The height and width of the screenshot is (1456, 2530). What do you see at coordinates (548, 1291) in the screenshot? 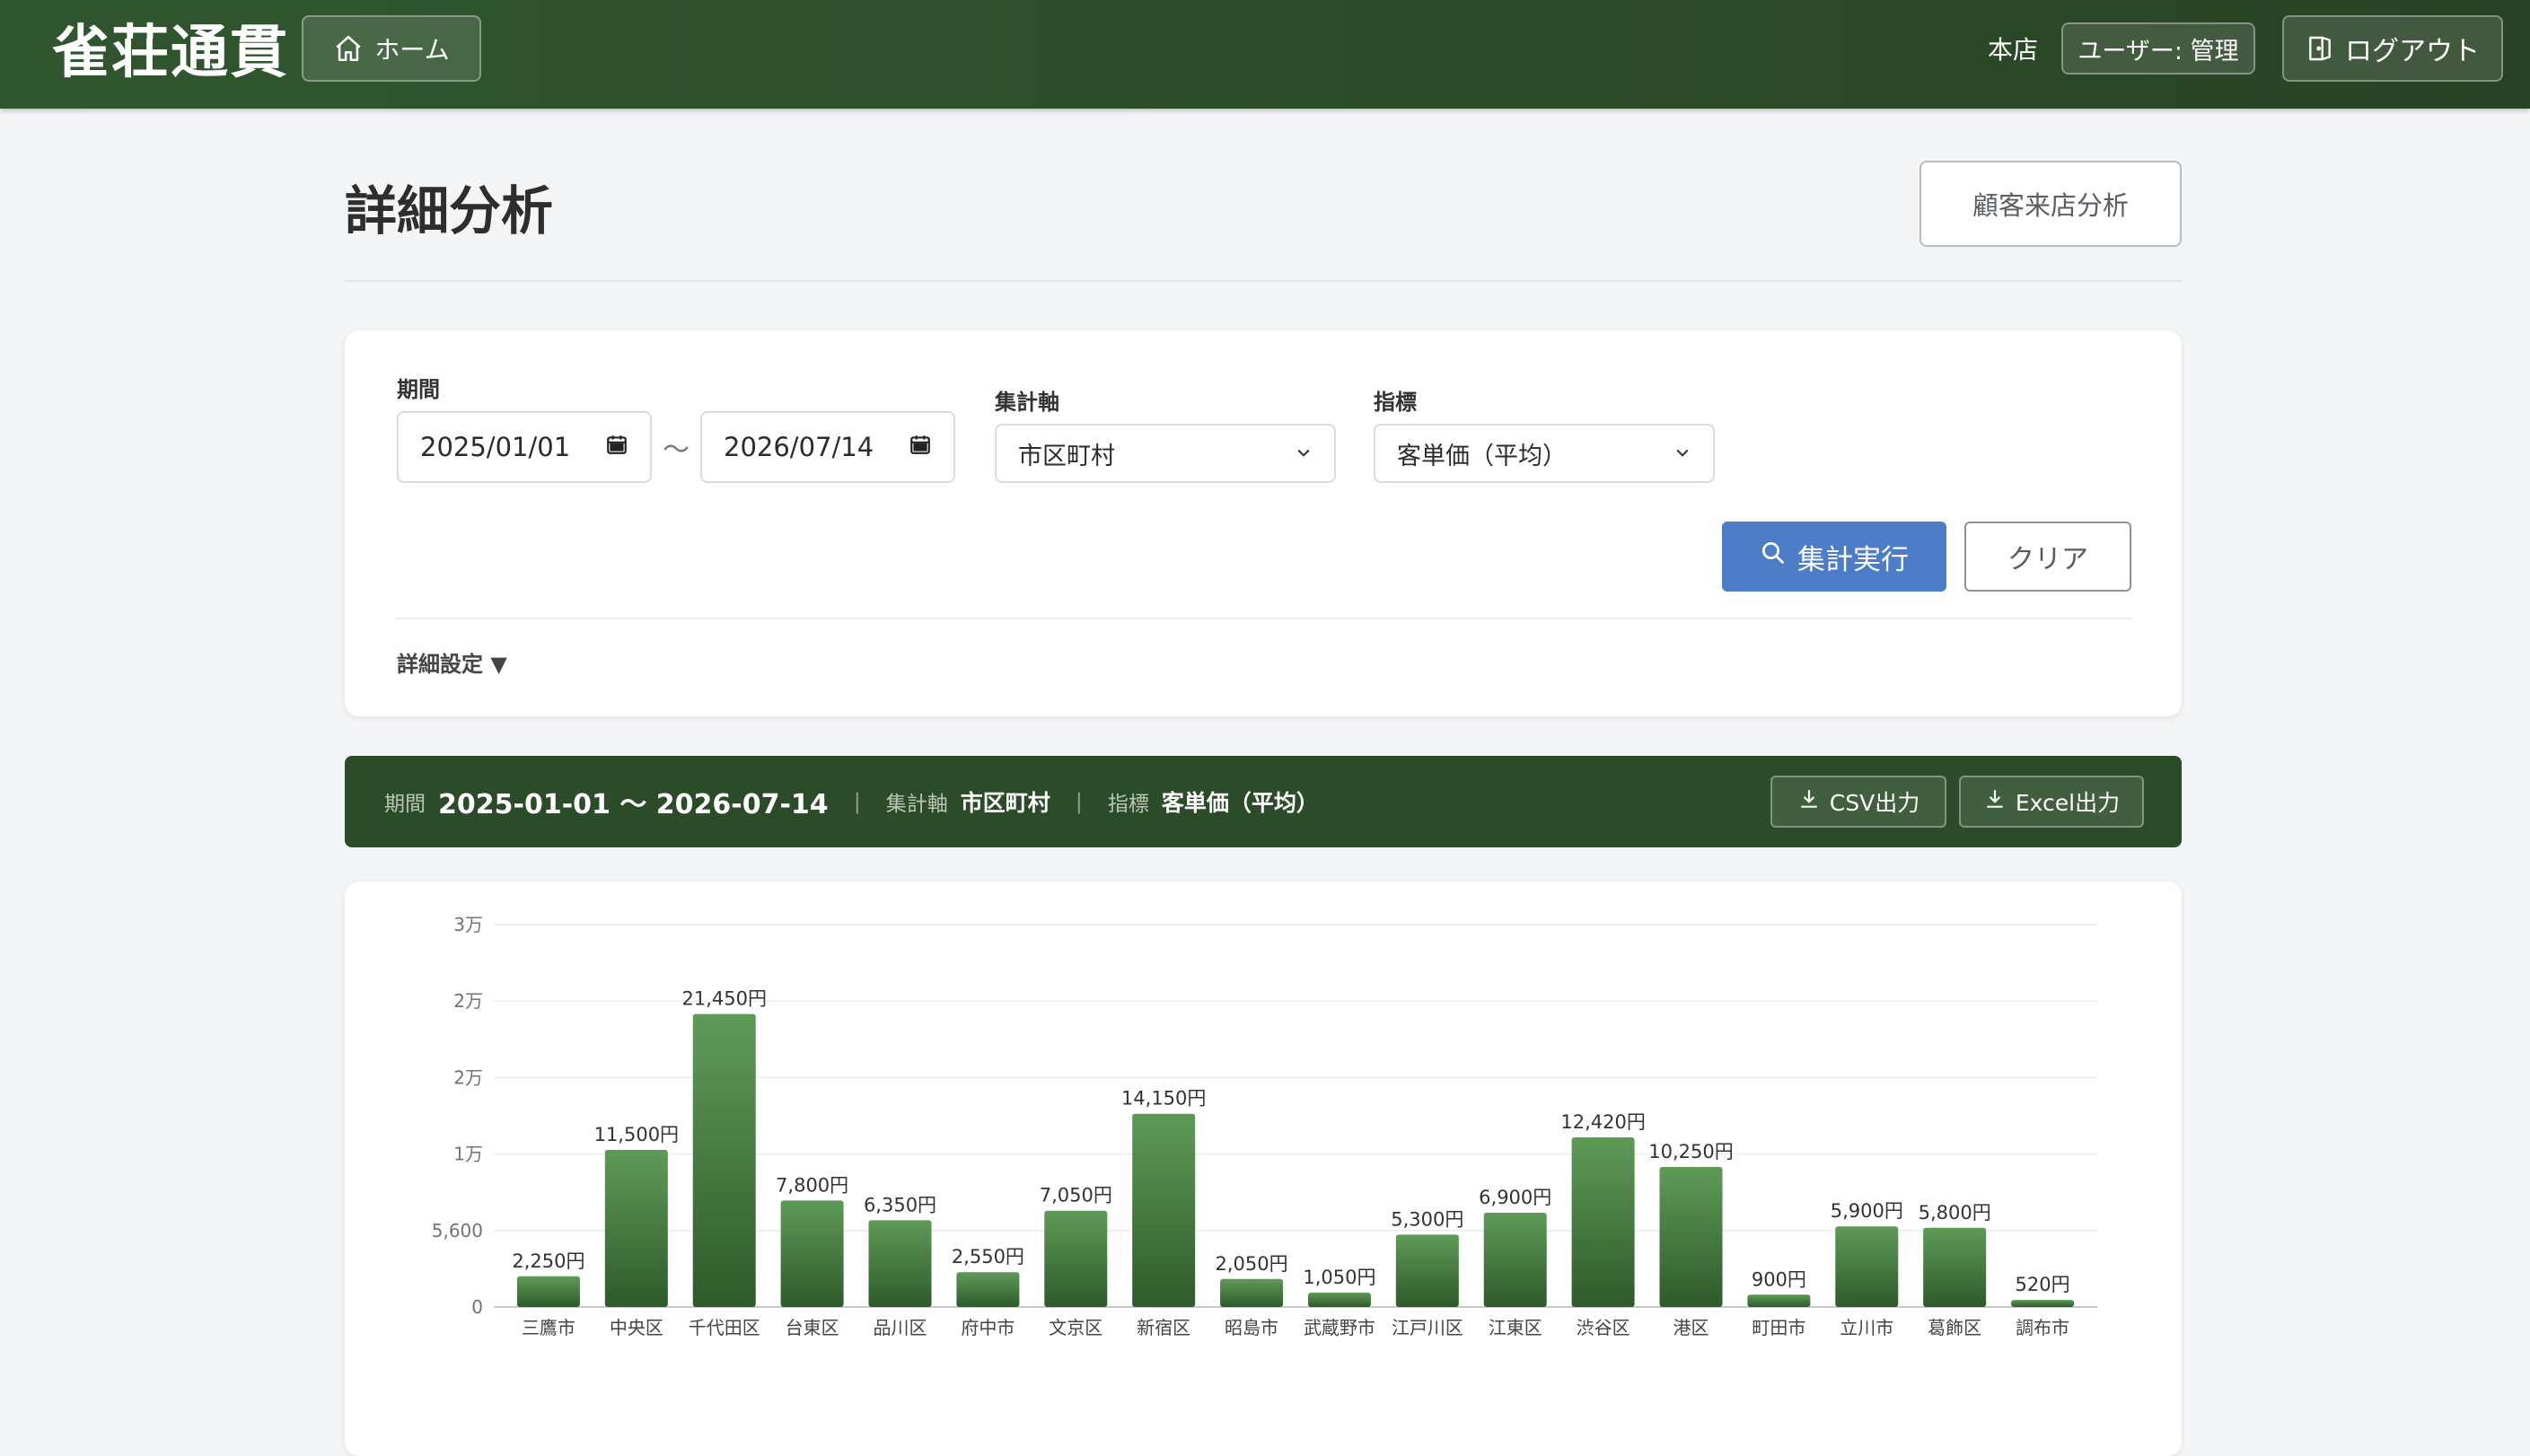
I see `bar-三鷹市` at bounding box center [548, 1291].